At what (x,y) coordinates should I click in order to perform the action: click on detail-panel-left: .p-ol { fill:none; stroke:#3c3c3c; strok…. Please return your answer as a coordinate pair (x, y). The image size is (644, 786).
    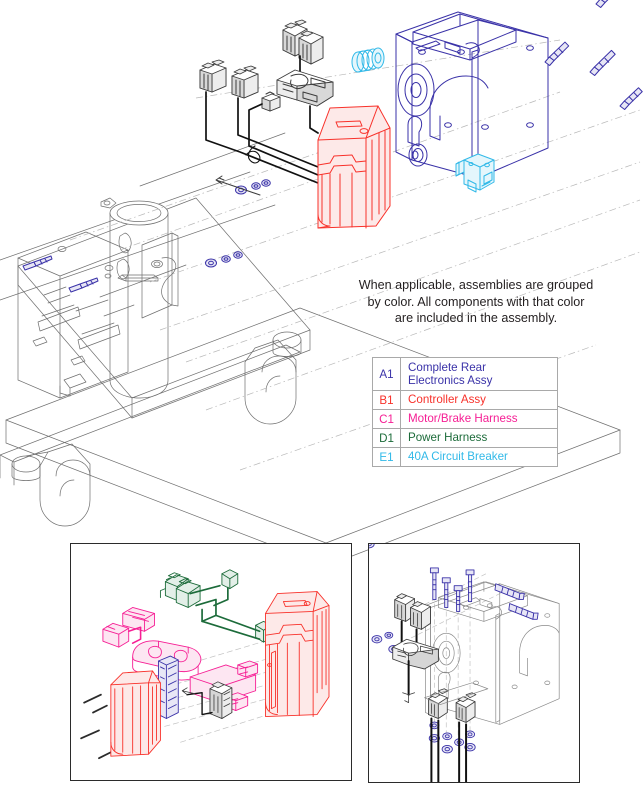
    Looking at the image, I should click on (211, 662).